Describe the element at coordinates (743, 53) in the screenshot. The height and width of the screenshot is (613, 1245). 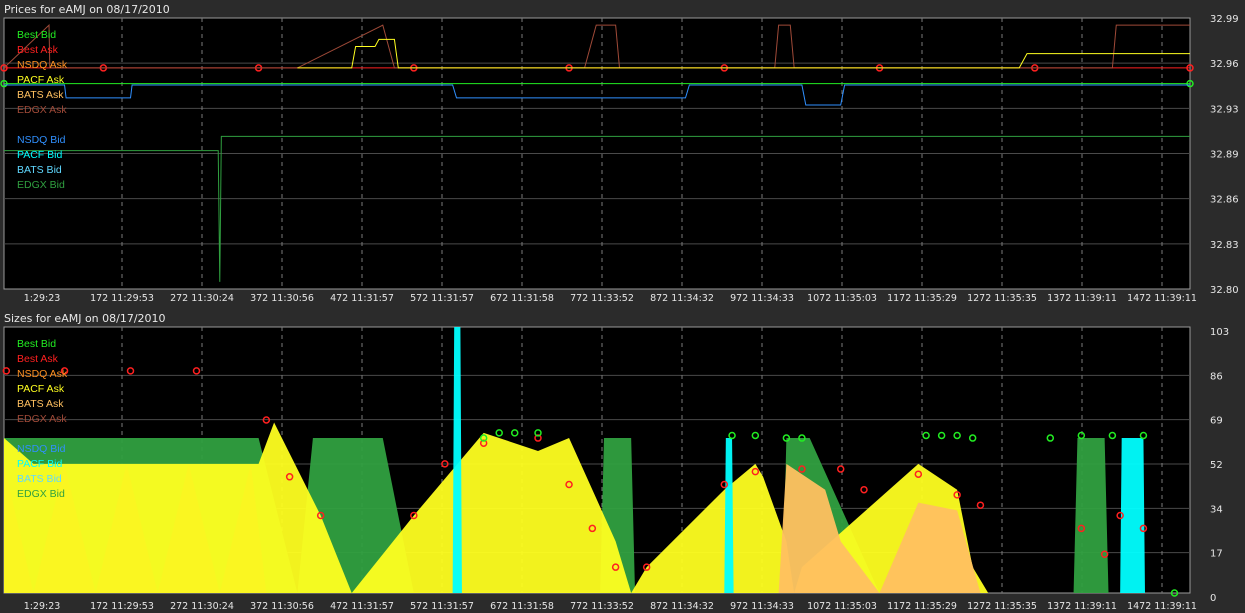
I see `series-line-pacf-ask` at that location.